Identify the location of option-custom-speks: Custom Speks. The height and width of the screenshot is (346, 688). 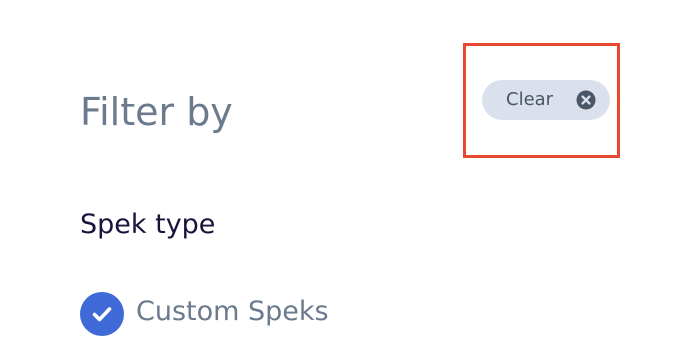
(204, 314).